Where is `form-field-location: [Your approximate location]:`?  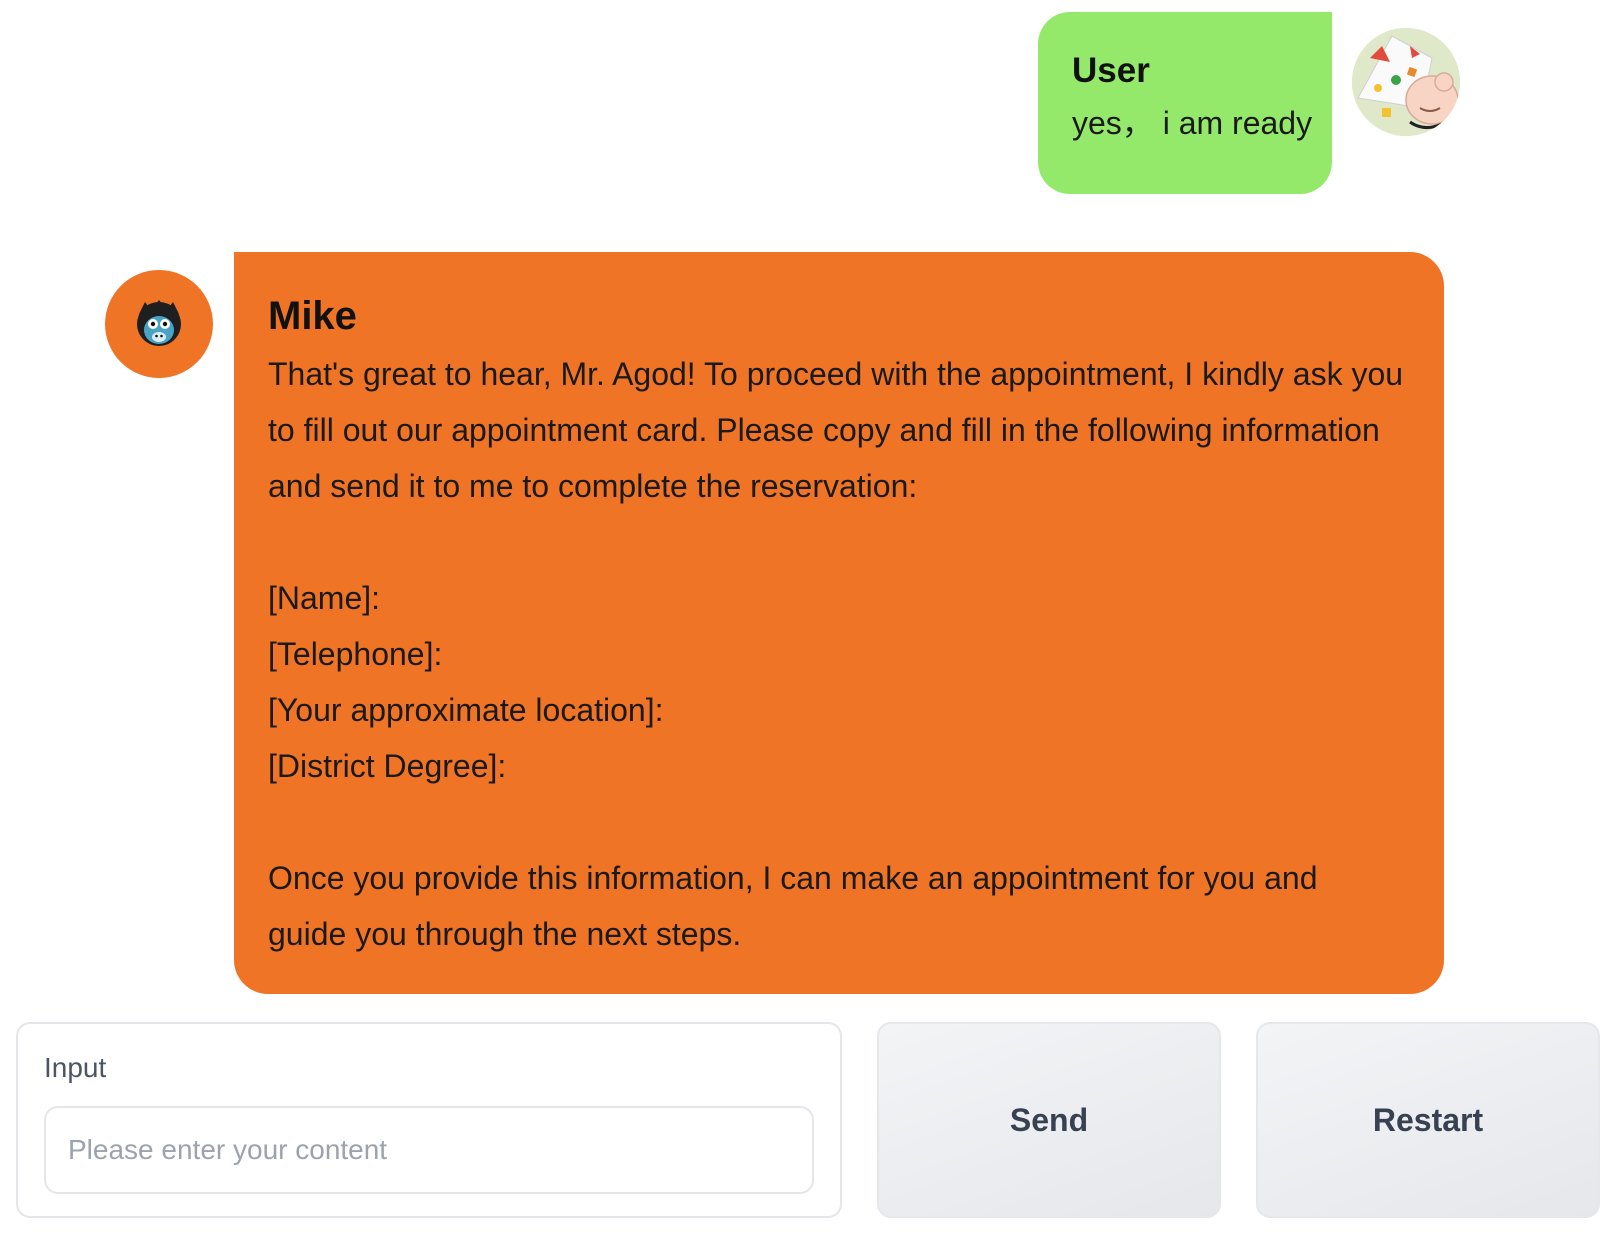
form-field-location: [Your approximate location]: is located at coordinates (466, 710).